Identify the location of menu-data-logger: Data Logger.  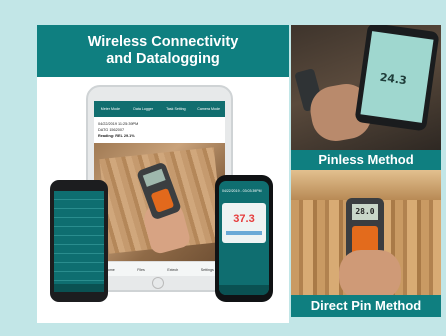
(143, 109).